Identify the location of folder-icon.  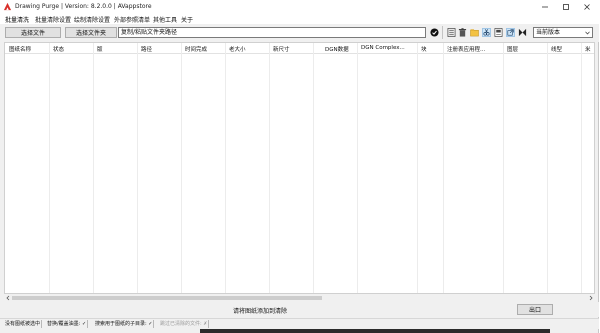
(474, 32).